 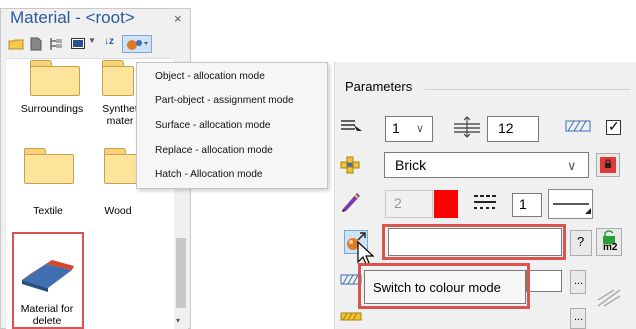 I want to click on pen-thickness-field: 2, so click(x=409, y=204).